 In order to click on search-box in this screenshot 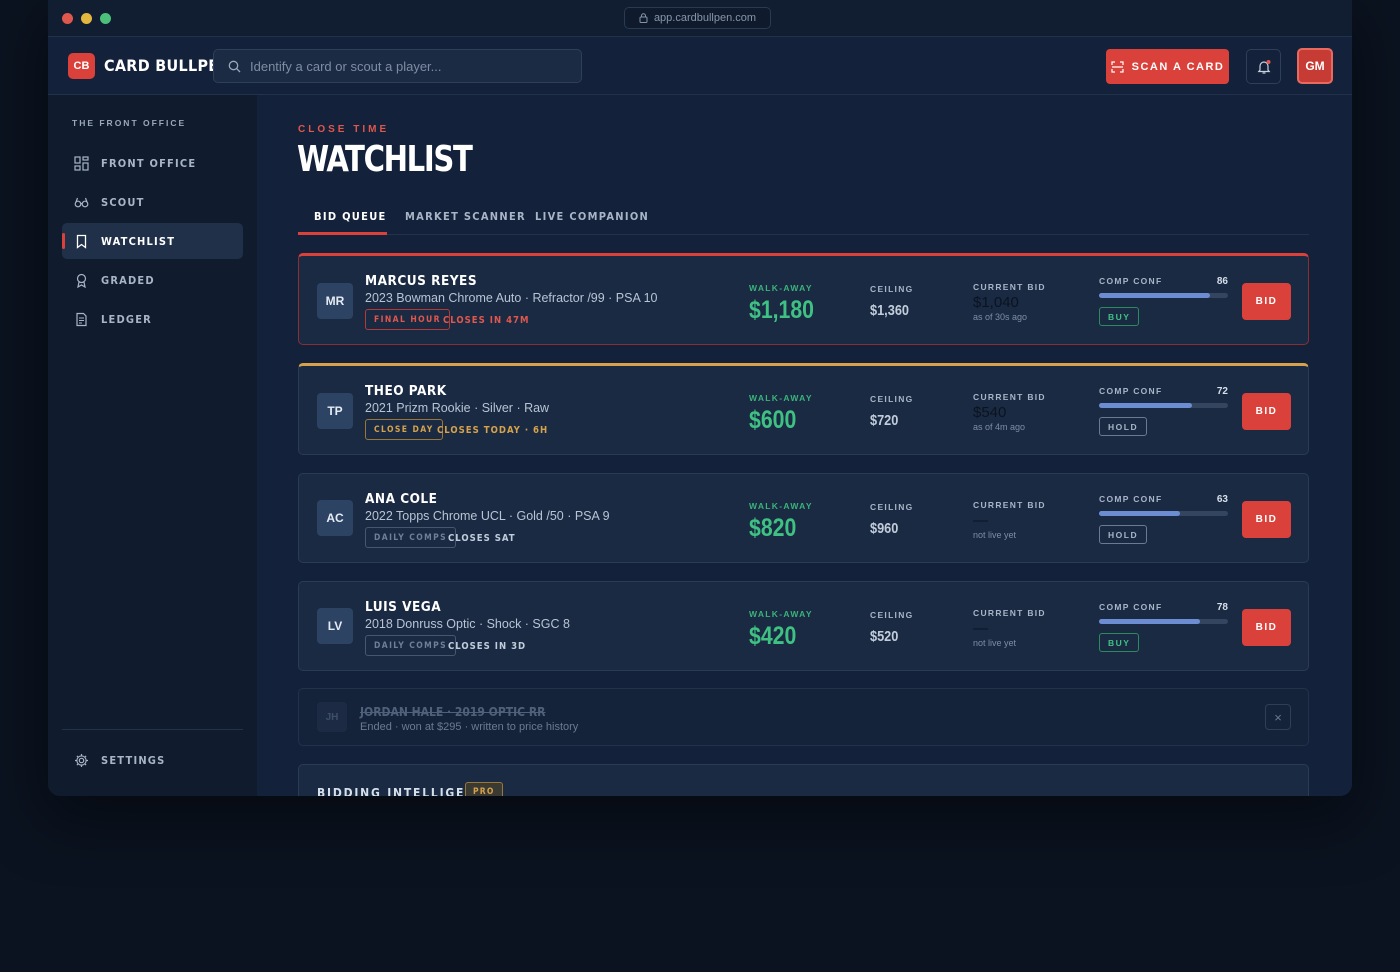, I will do `click(397, 66)`.